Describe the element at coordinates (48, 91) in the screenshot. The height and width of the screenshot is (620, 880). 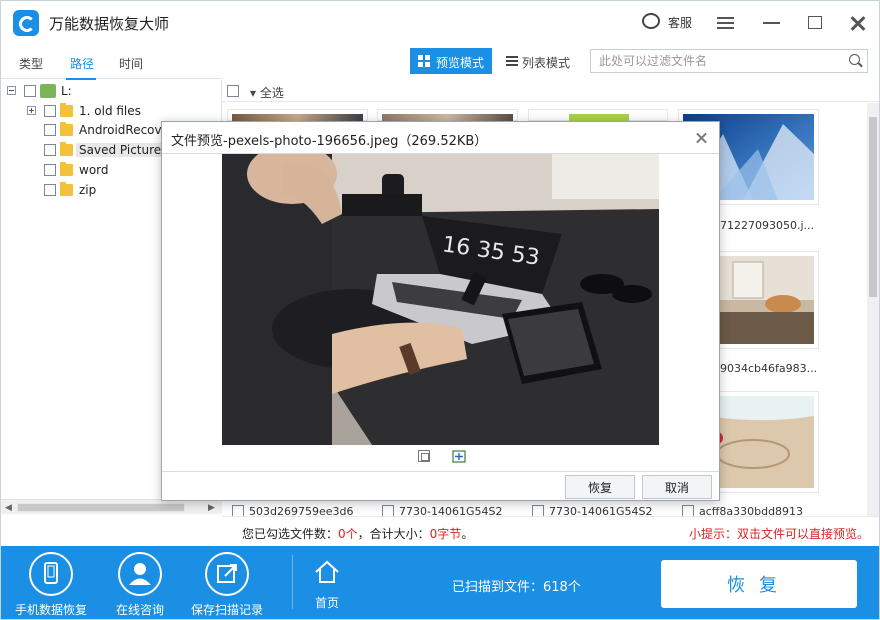
I see `drive-icon` at that location.